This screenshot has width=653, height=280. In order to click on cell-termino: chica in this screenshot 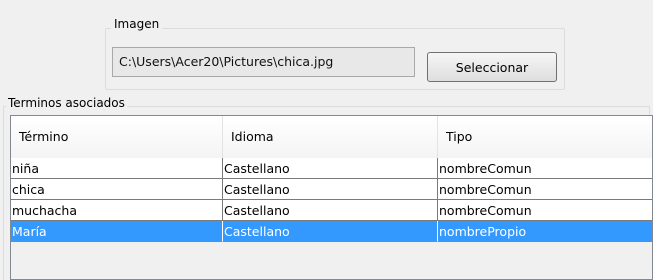, I will do `click(117, 189)`.